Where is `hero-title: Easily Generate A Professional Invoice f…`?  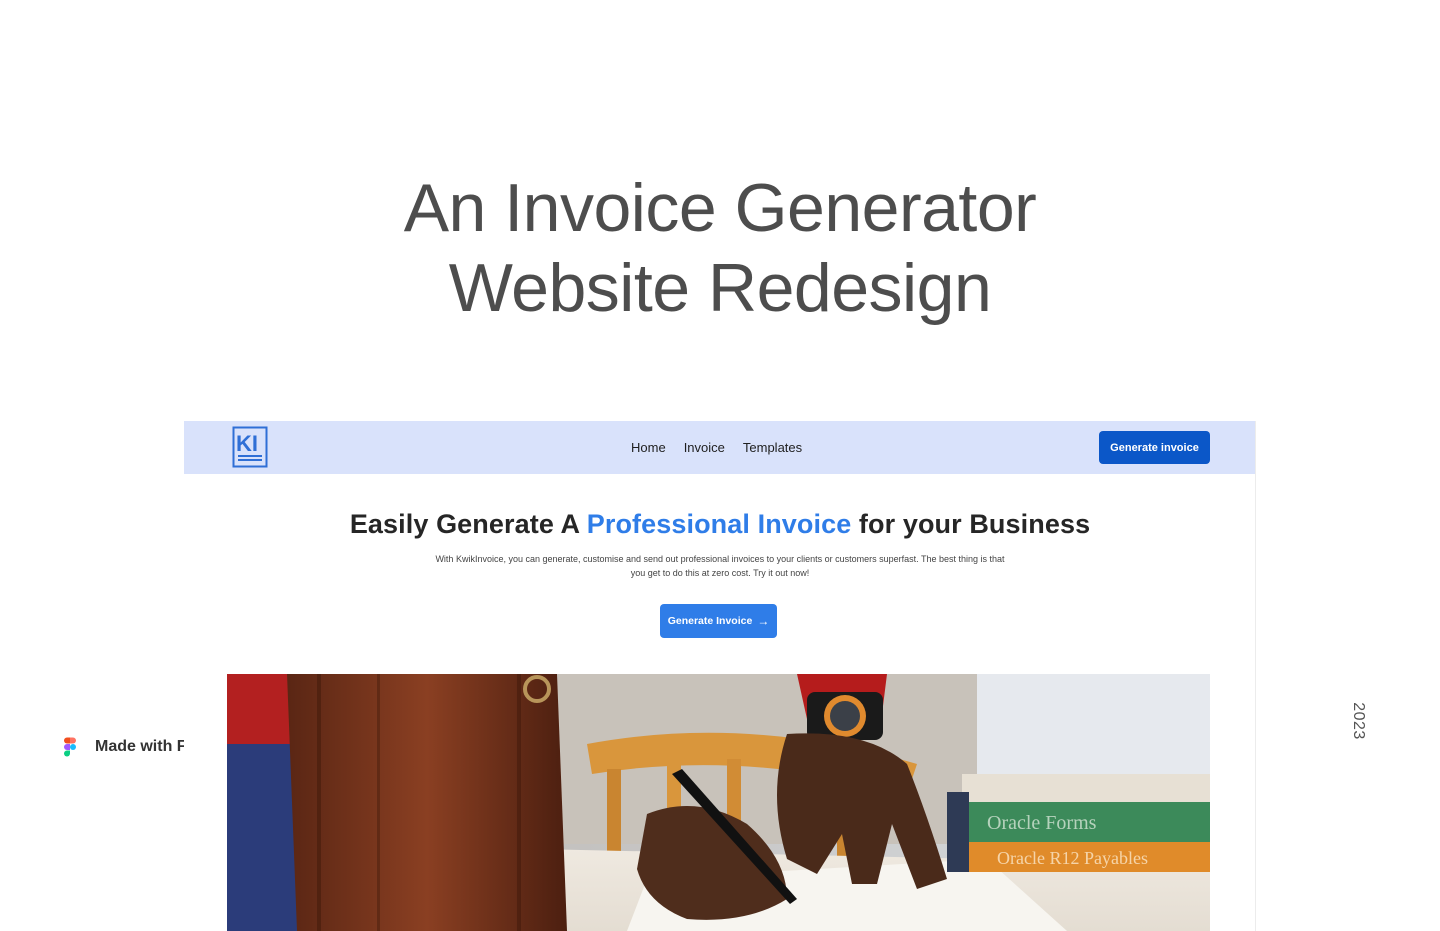
hero-title: Easily Generate A Professional Invoice f… is located at coordinates (719, 524).